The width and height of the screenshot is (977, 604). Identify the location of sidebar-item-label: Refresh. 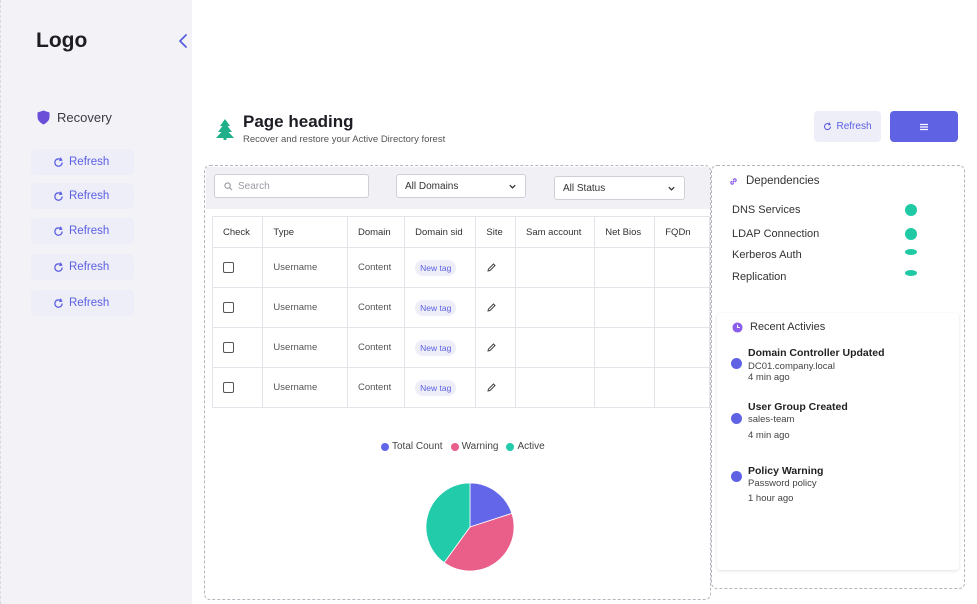
(89, 303).